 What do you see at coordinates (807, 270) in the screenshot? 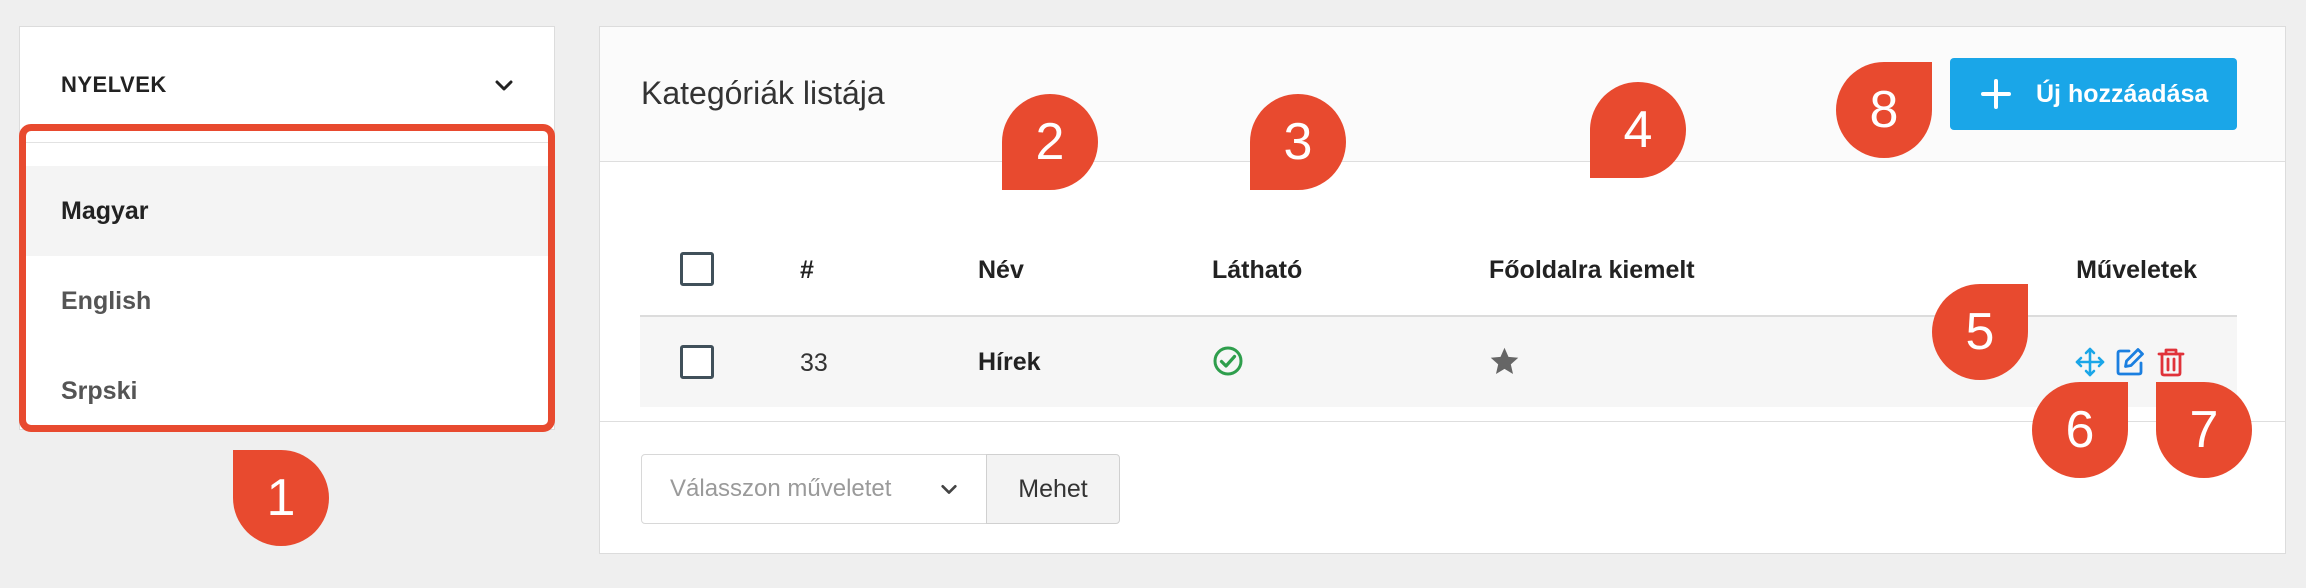
I see `header-id: #` at bounding box center [807, 270].